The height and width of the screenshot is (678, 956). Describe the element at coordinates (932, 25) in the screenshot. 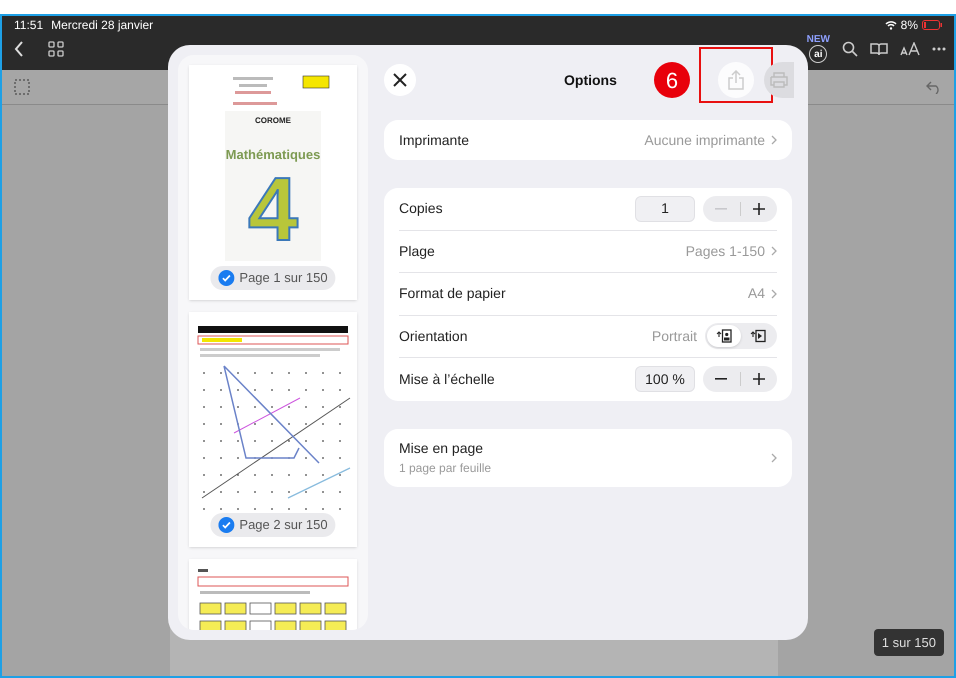

I see `battery-icon` at that location.